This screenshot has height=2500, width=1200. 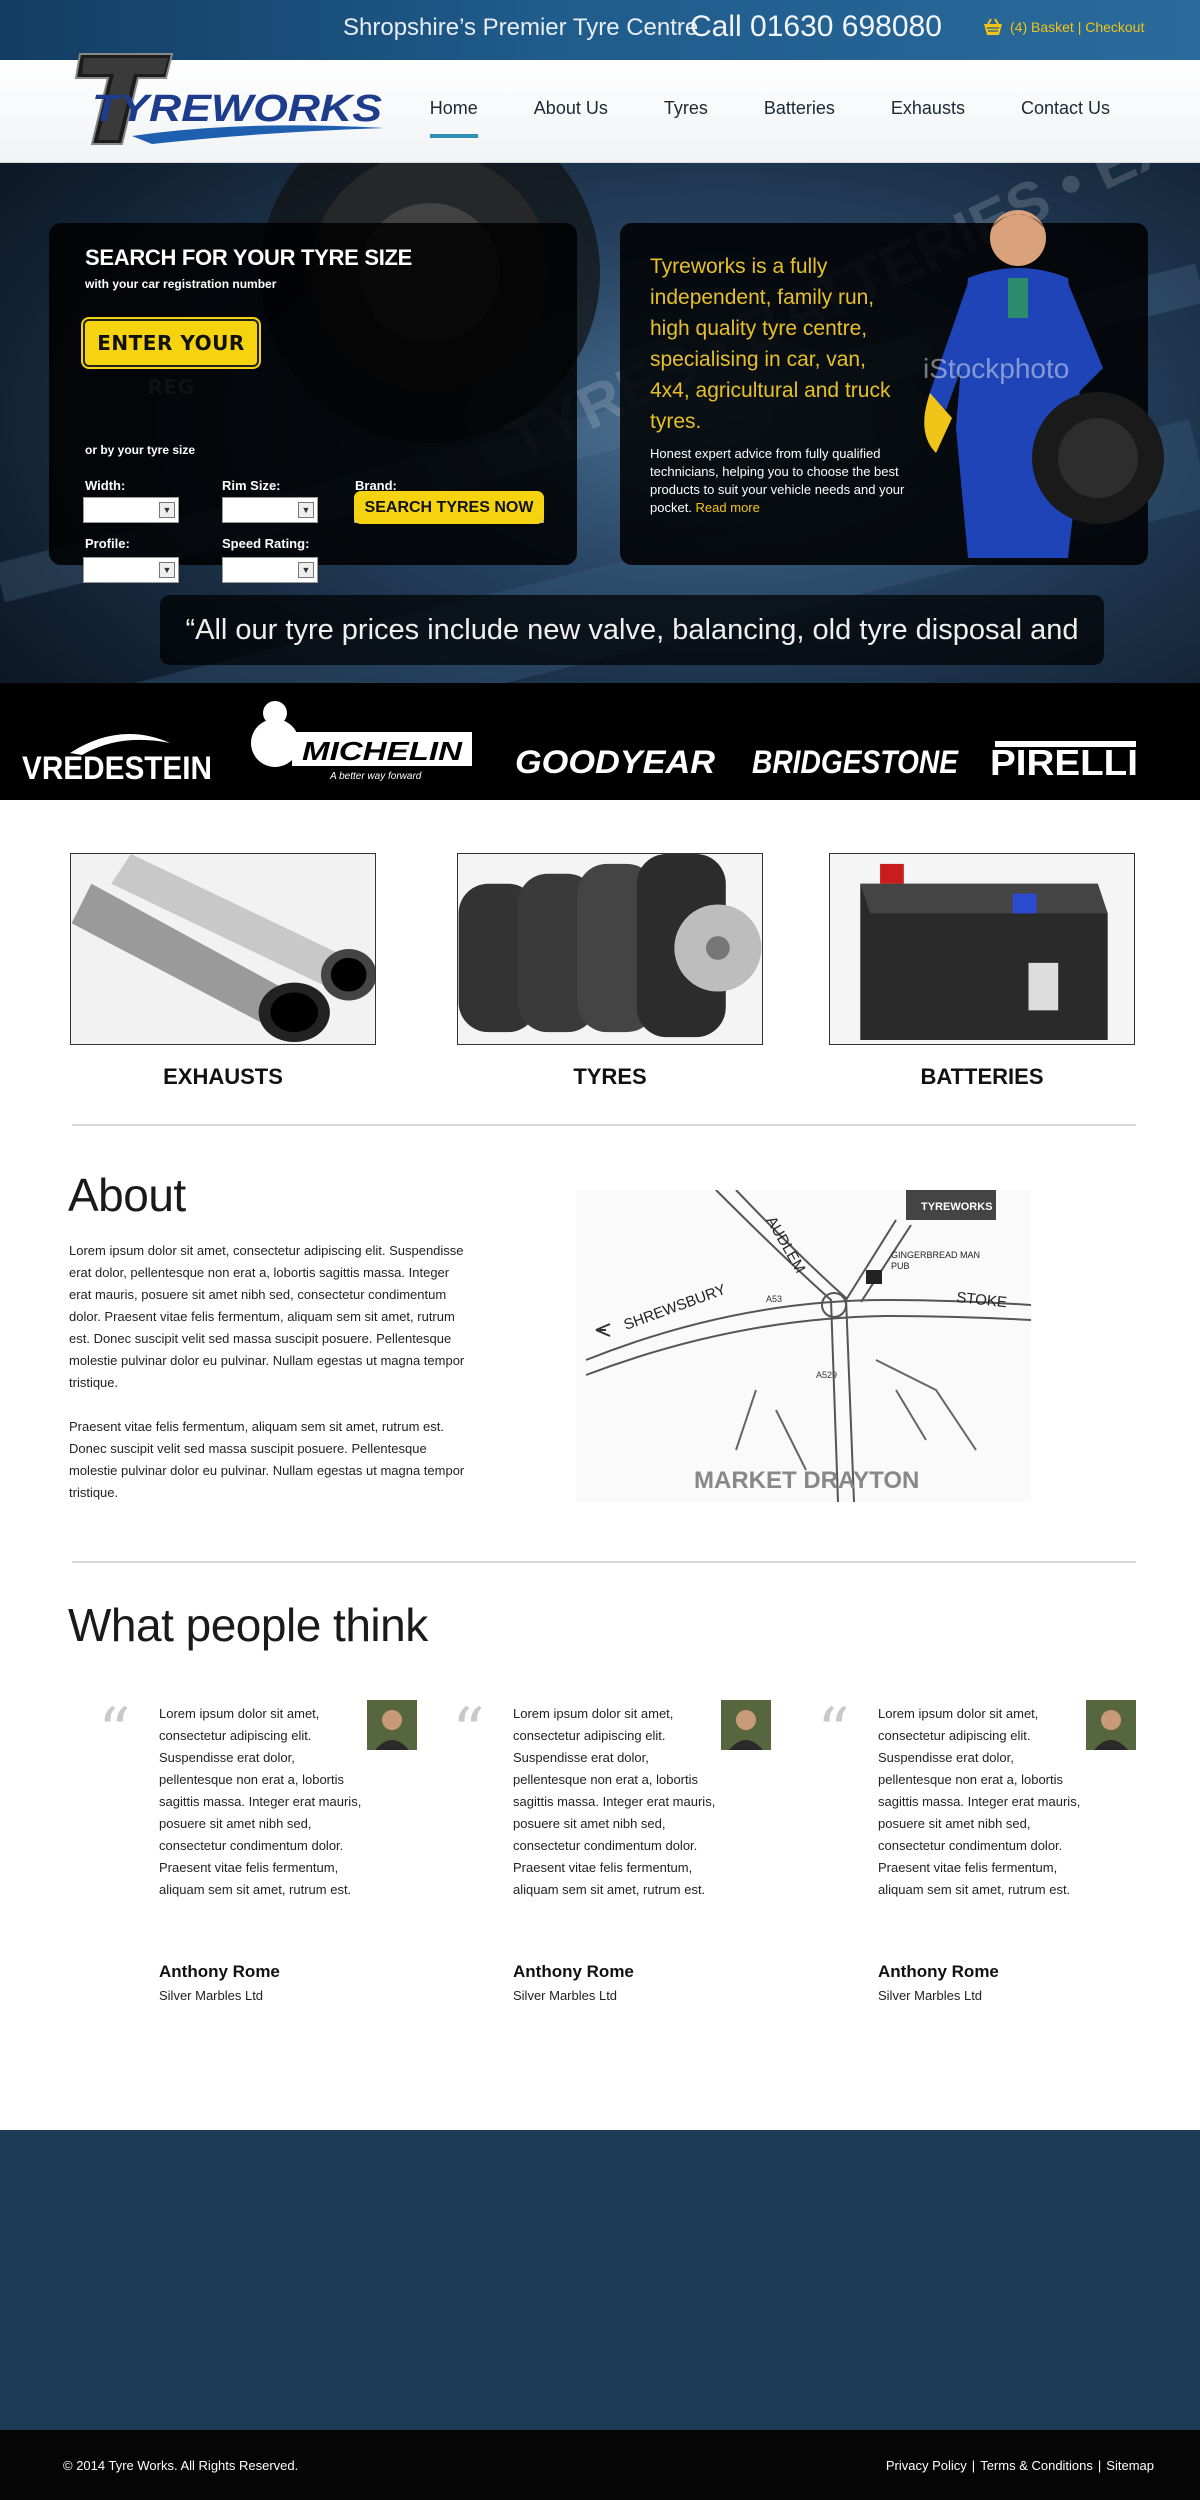 I want to click on goodyear-logo: GOODYEAR, so click(x=615, y=762).